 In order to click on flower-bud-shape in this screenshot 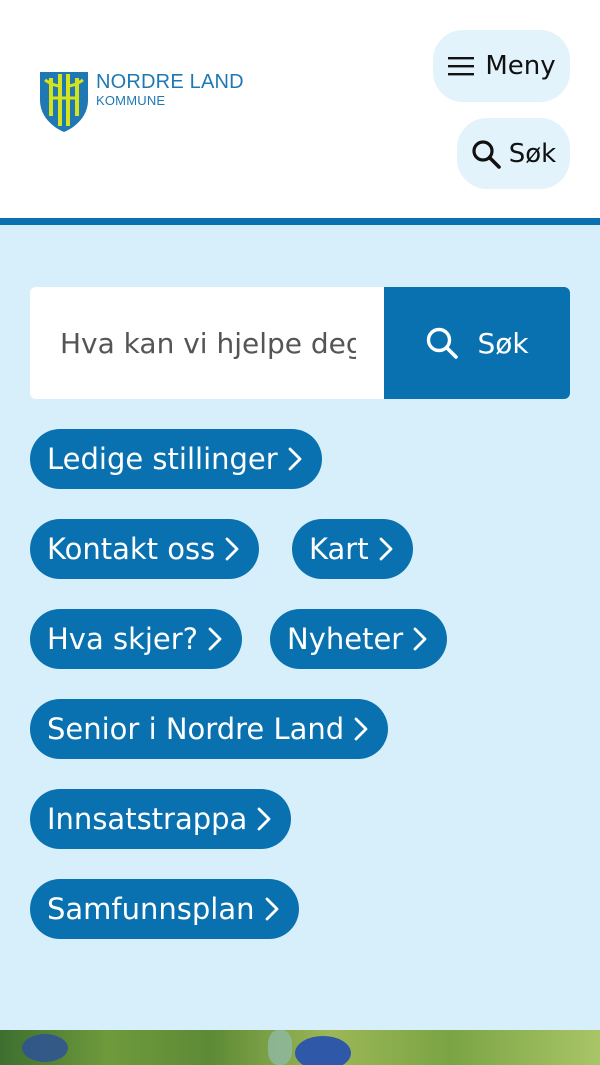, I will do `click(280, 1047)`.